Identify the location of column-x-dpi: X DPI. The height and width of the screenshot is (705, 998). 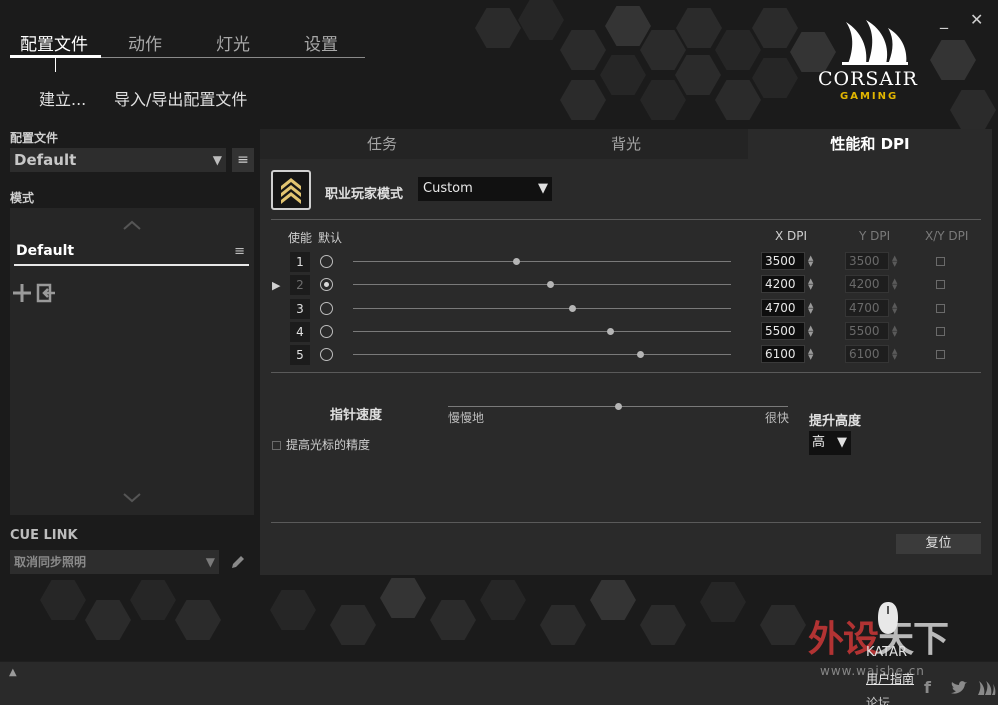
(791, 236).